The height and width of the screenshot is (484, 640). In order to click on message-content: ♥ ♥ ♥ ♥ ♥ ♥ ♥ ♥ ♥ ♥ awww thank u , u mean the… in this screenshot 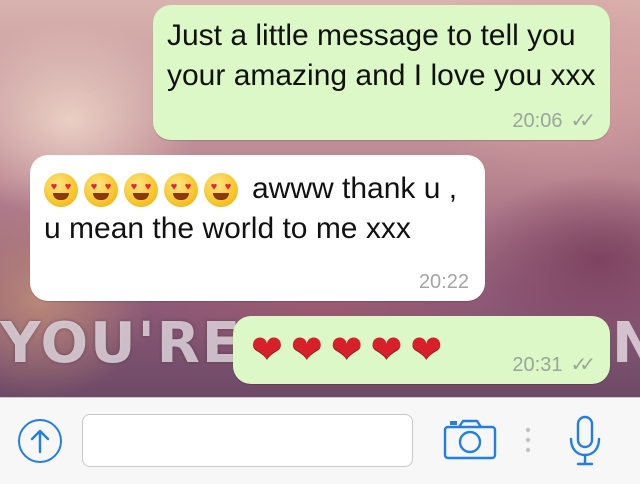, I will do `click(259, 209)`.